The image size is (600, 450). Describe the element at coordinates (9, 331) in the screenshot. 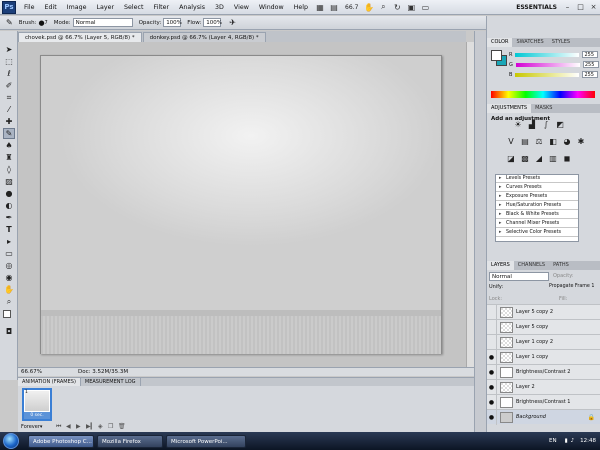

I see `quick-mask-icon: ◘` at that location.